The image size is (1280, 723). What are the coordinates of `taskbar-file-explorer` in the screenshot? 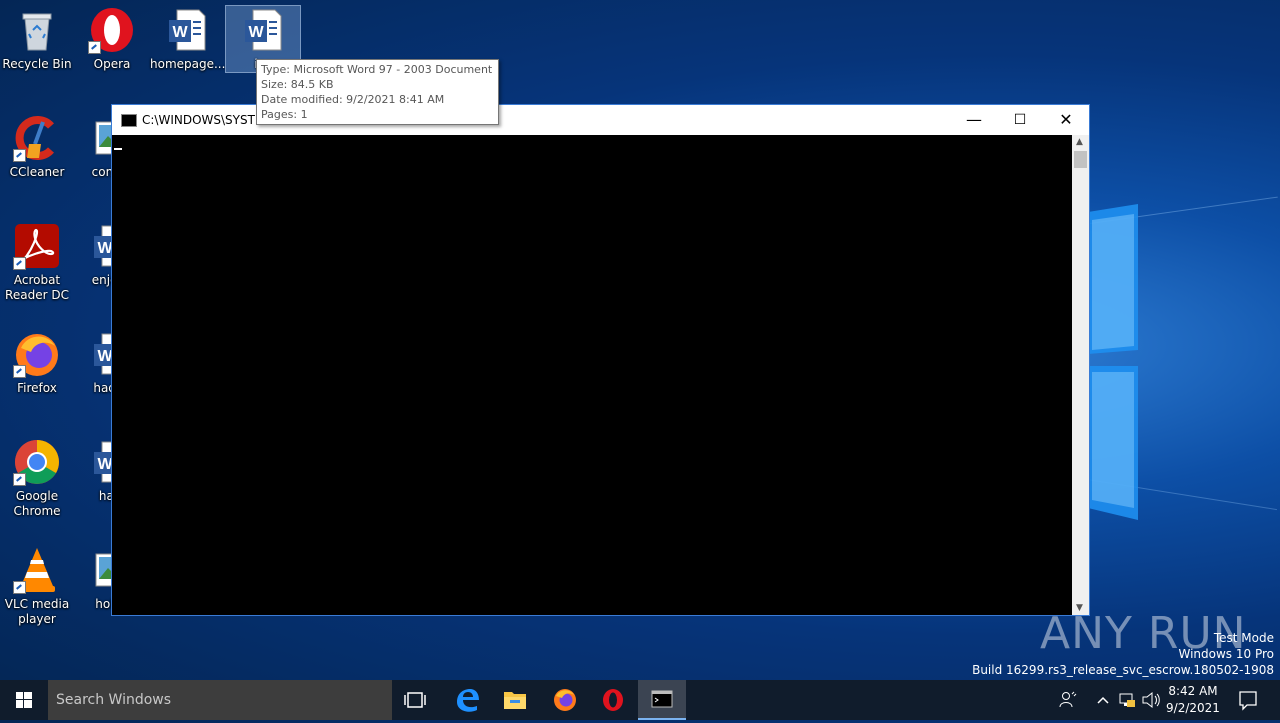 It's located at (515, 700).